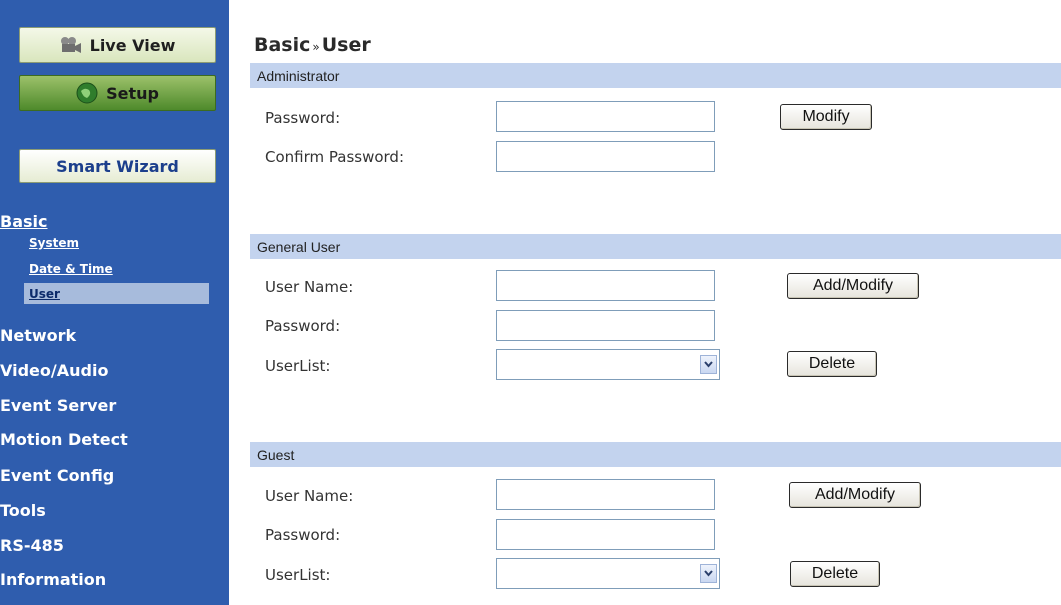 The height and width of the screenshot is (605, 1061). I want to click on menu-rs485: RS-485, so click(32, 545).